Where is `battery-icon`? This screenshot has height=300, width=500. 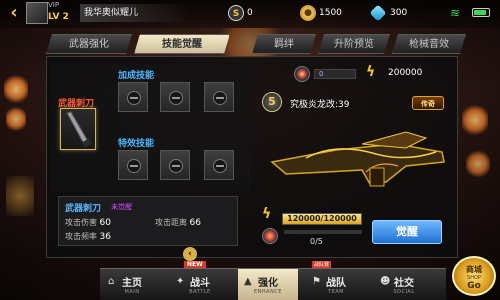
battery-icon is located at coordinates (481, 12).